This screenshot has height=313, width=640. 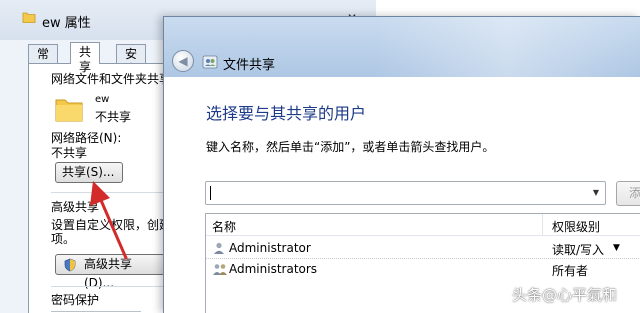 I want to click on watermark-text: 头条@心平氣和, so click(x=565, y=295).